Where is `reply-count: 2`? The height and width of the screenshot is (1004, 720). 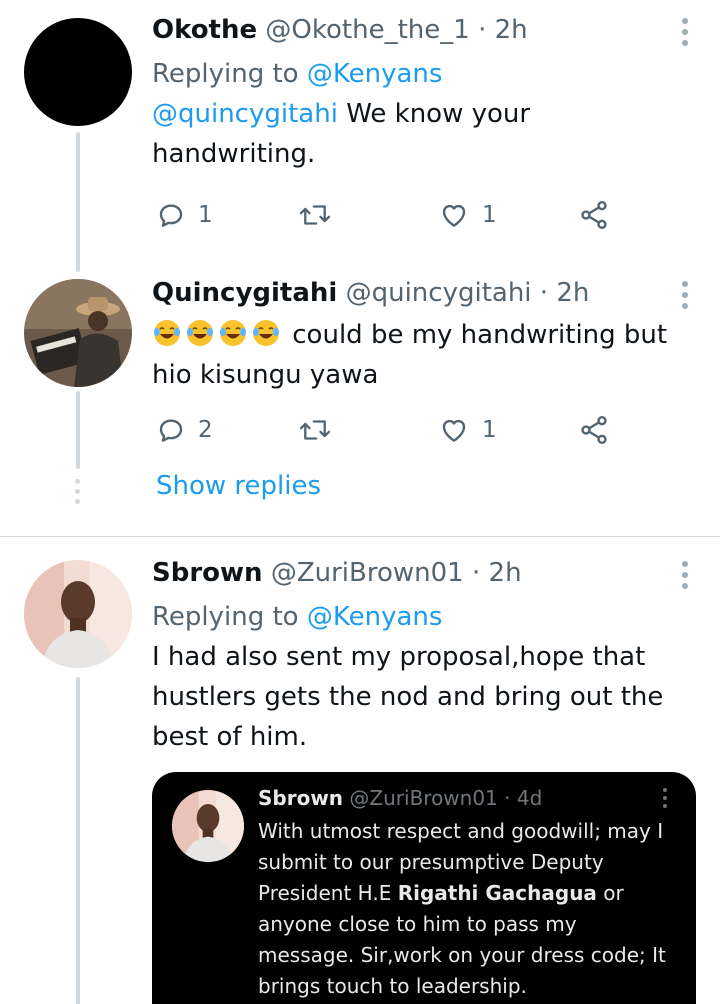 reply-count: 2 is located at coordinates (205, 430).